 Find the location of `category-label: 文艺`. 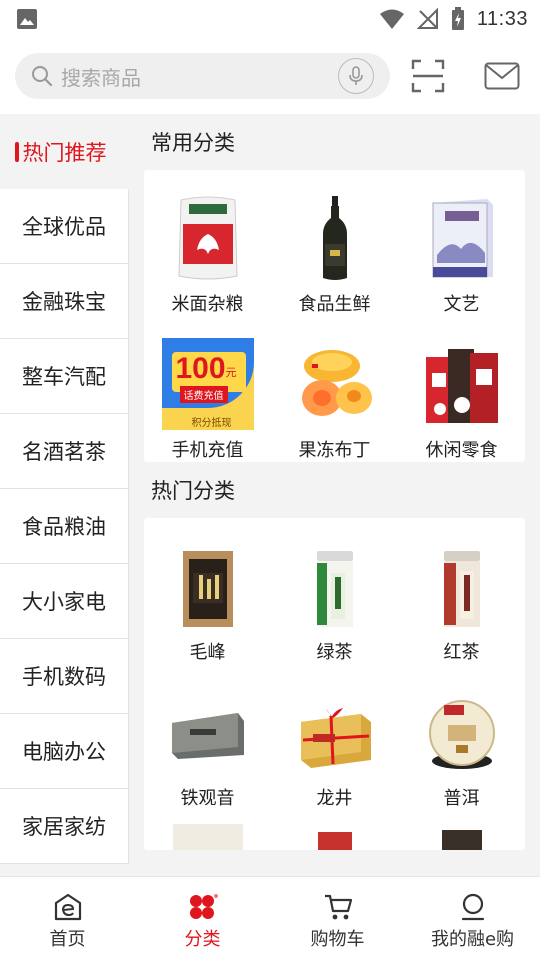

category-label: 文艺 is located at coordinates (461, 304).